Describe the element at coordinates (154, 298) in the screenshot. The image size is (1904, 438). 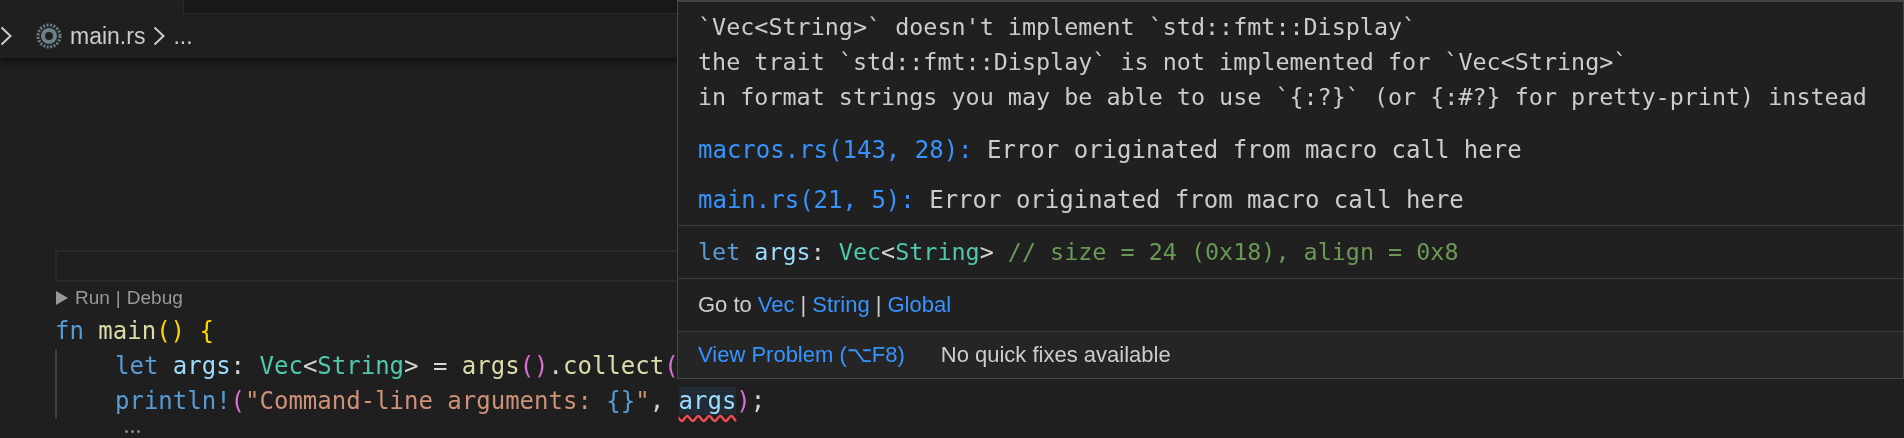
I see `code-lens-link: Debug` at that location.